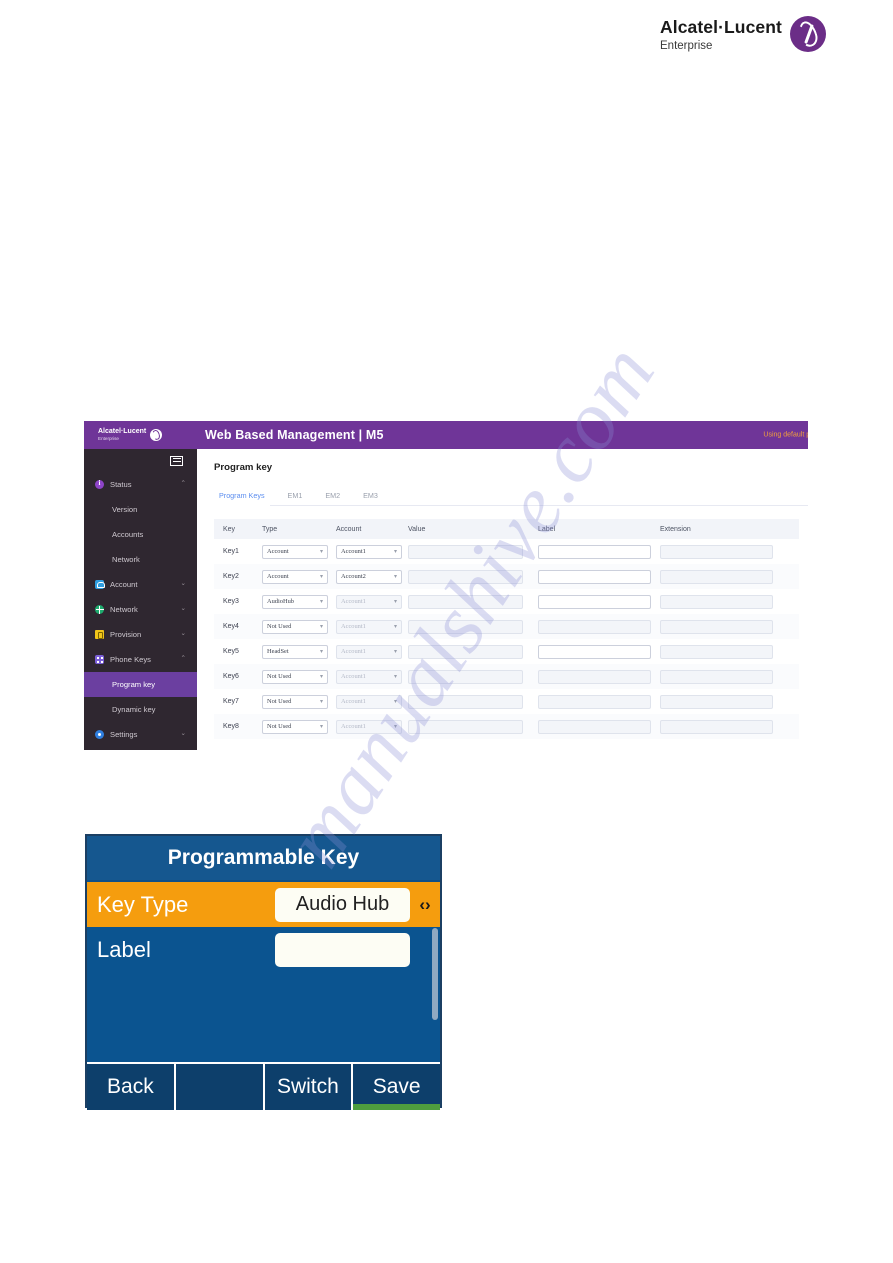 Image resolution: width=893 pixels, height=1263 pixels. What do you see at coordinates (353, 551) in the screenshot?
I see `account-select-value: Account1` at bounding box center [353, 551].